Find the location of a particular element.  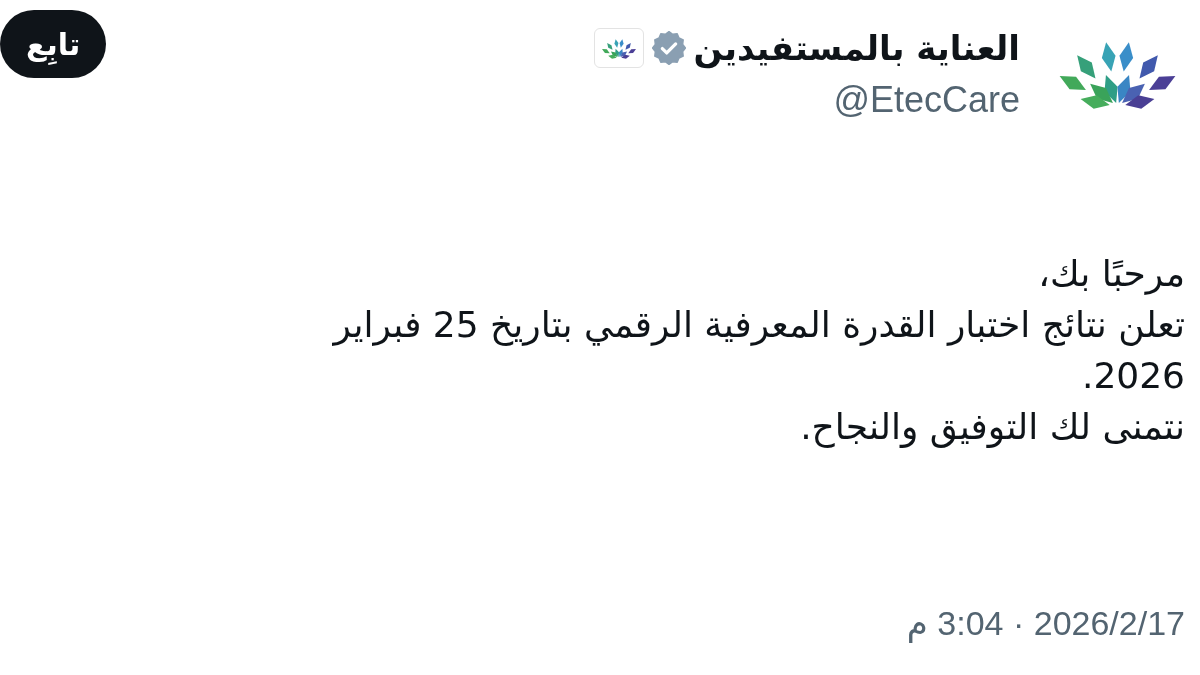

account-handle: @EtecCare is located at coordinates (926, 100).